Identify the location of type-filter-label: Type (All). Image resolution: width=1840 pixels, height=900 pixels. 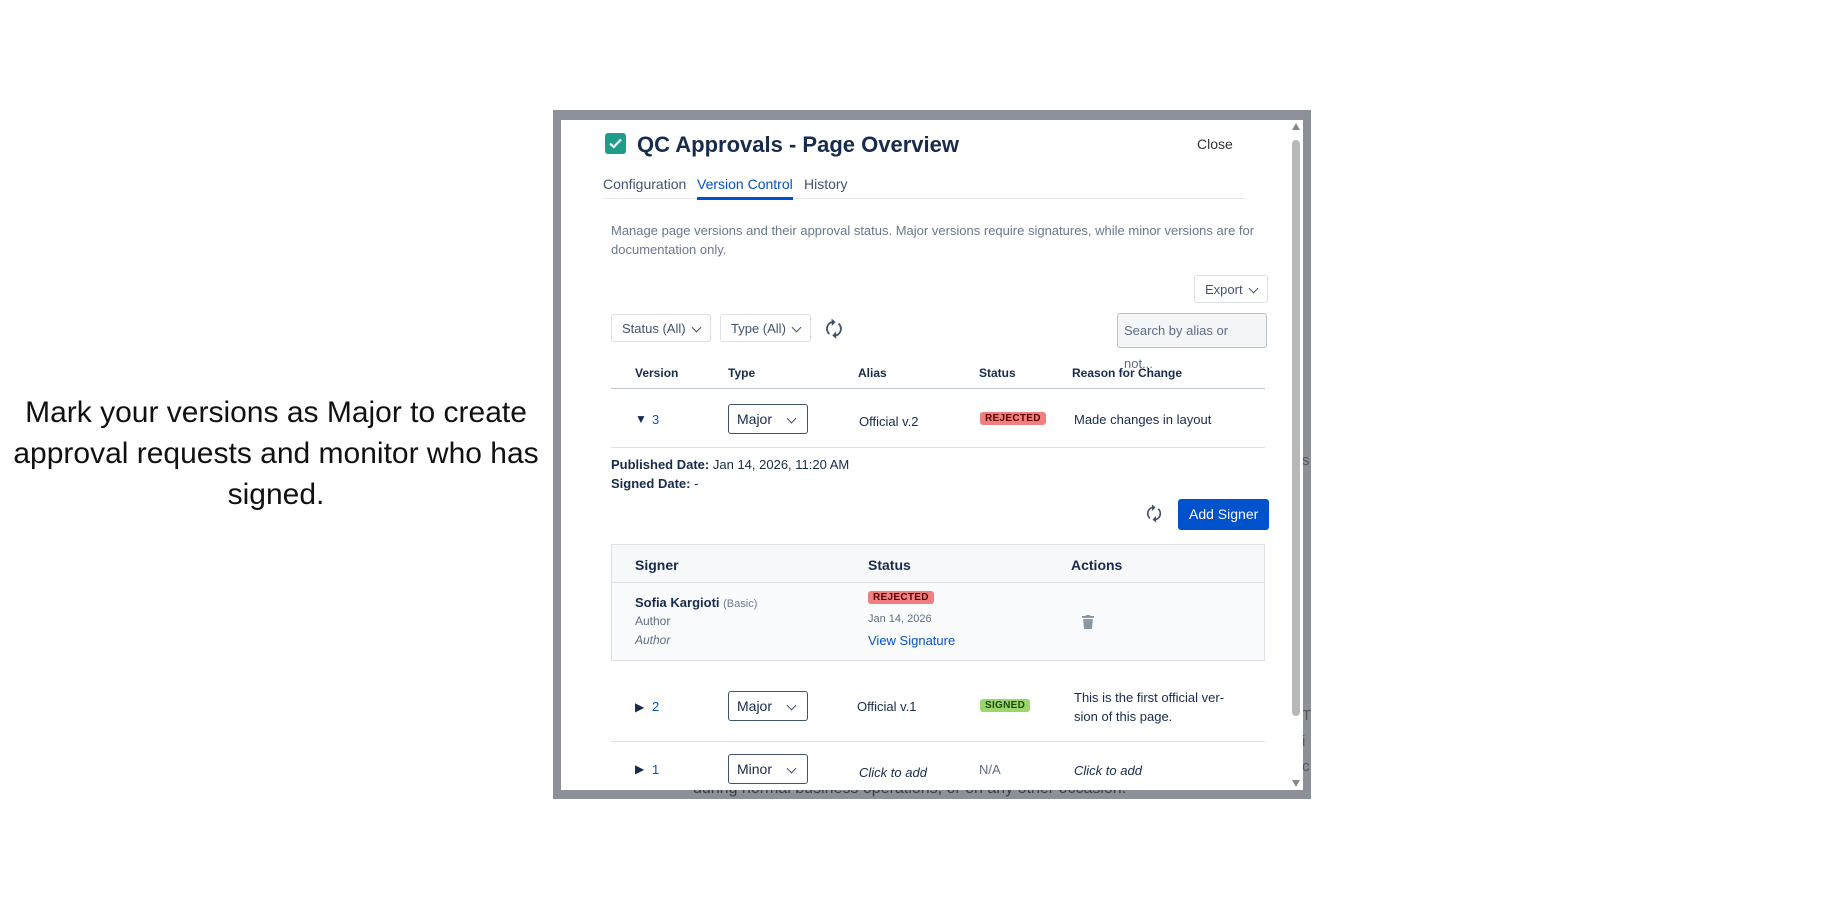
(758, 328).